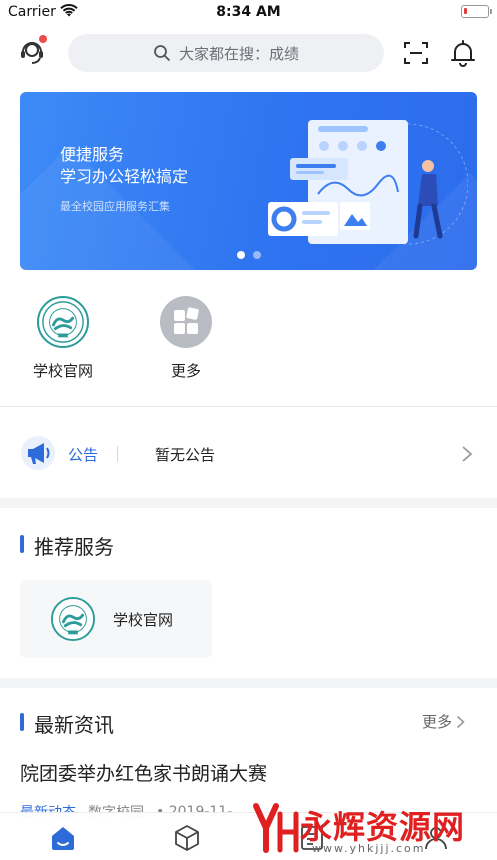 This screenshot has width=497, height=860. I want to click on app-school-website: 学校官网, so click(63, 338).